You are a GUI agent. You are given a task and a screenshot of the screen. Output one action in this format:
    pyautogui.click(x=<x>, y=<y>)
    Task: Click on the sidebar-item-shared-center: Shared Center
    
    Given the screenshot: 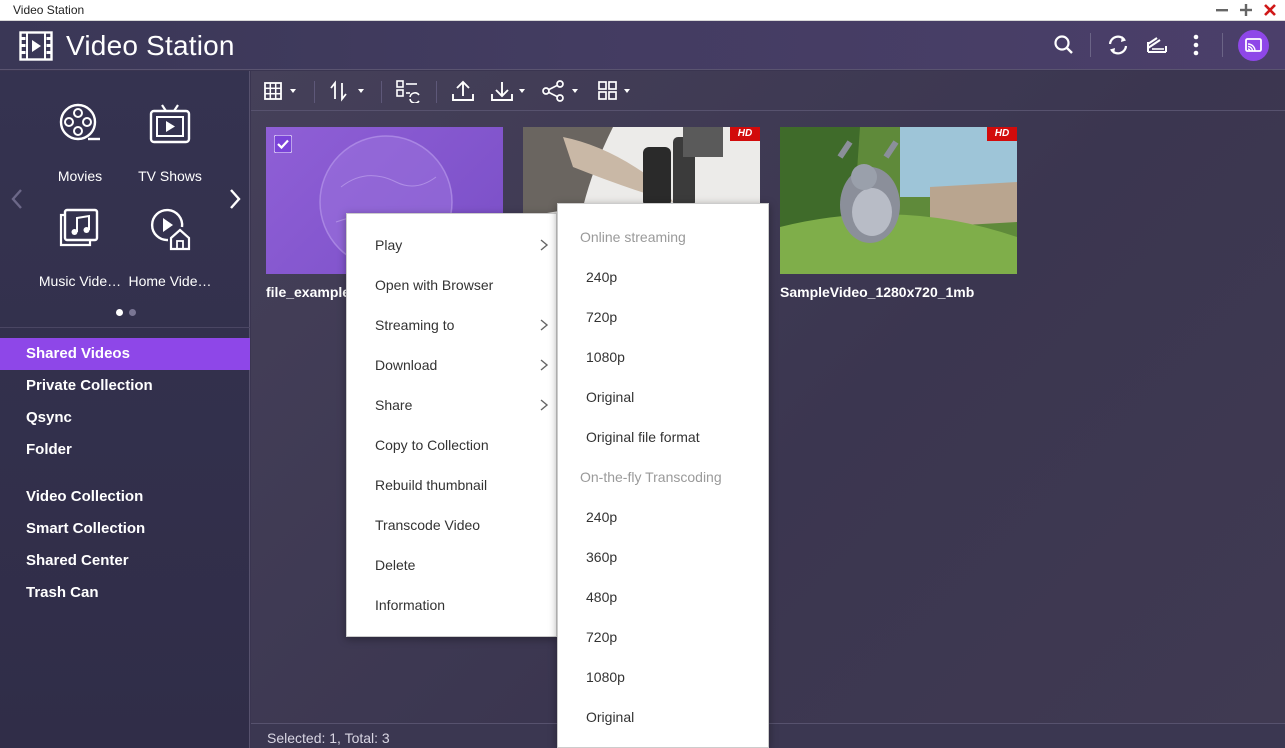 What is the action you would take?
    pyautogui.click(x=125, y=561)
    